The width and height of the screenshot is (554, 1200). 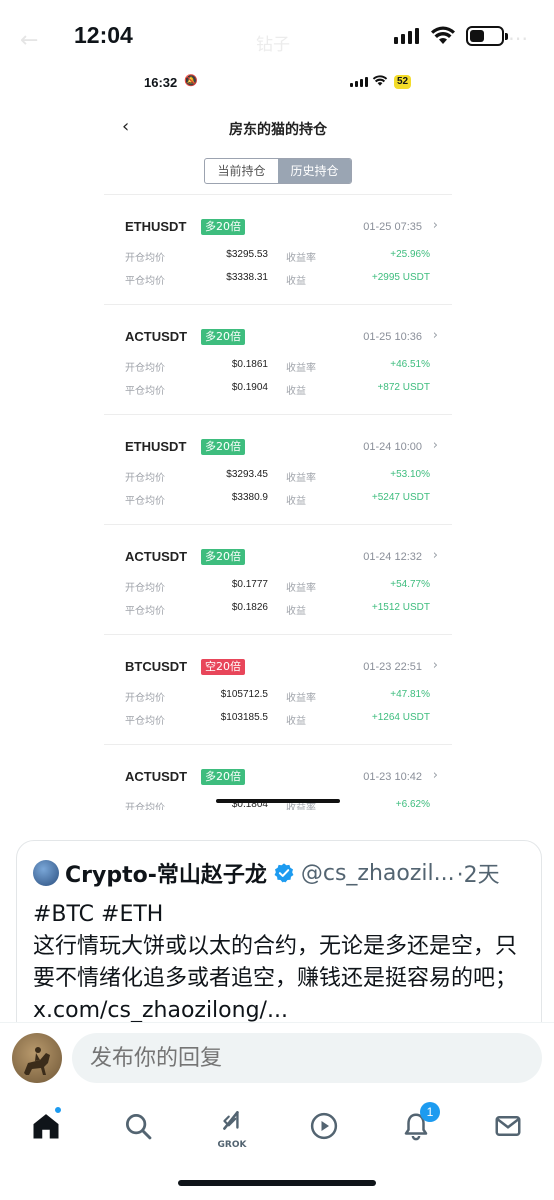 I want to click on close-price: $103185.5, so click(x=244, y=717).